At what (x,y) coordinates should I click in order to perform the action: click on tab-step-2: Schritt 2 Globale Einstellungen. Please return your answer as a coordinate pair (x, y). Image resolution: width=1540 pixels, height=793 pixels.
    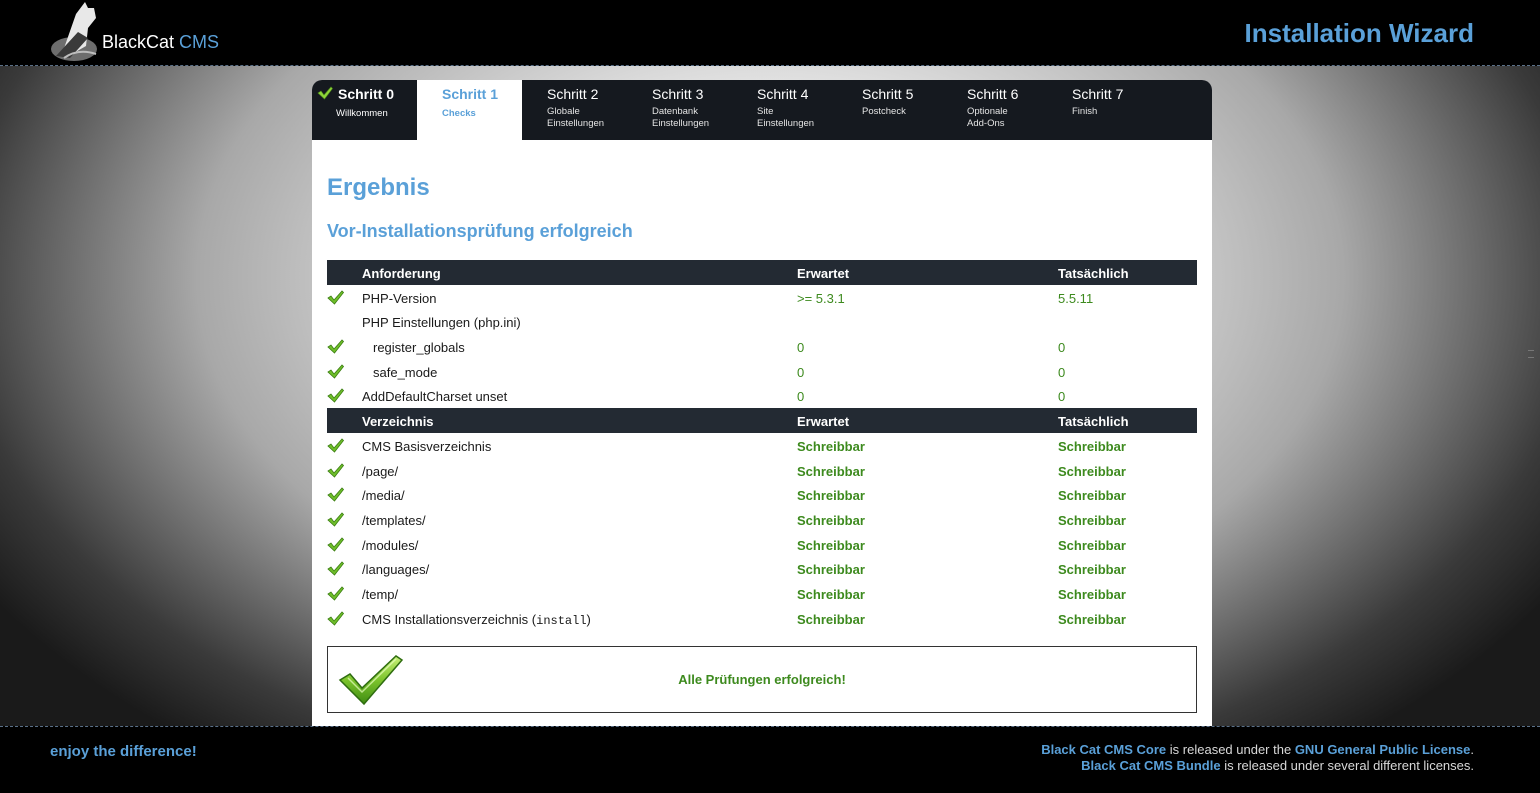
    Looking at the image, I should click on (574, 110).